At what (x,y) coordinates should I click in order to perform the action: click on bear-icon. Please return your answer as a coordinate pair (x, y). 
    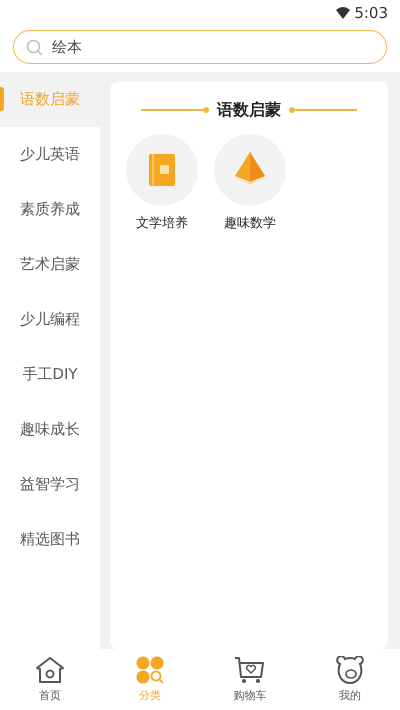
    Looking at the image, I should click on (350, 670).